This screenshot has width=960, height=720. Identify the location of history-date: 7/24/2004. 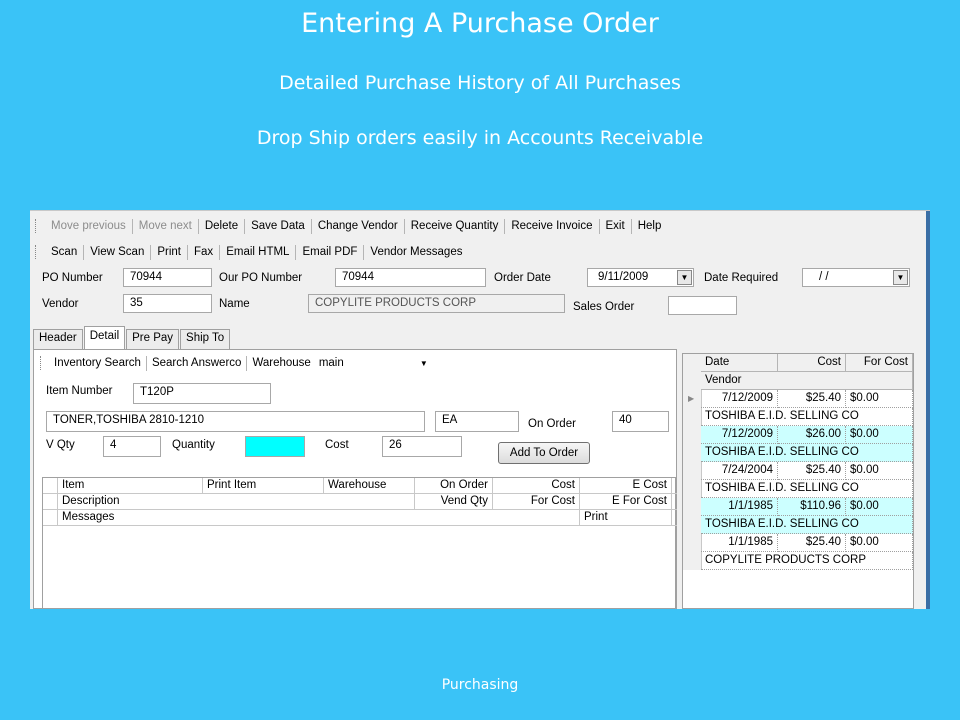
(739, 471).